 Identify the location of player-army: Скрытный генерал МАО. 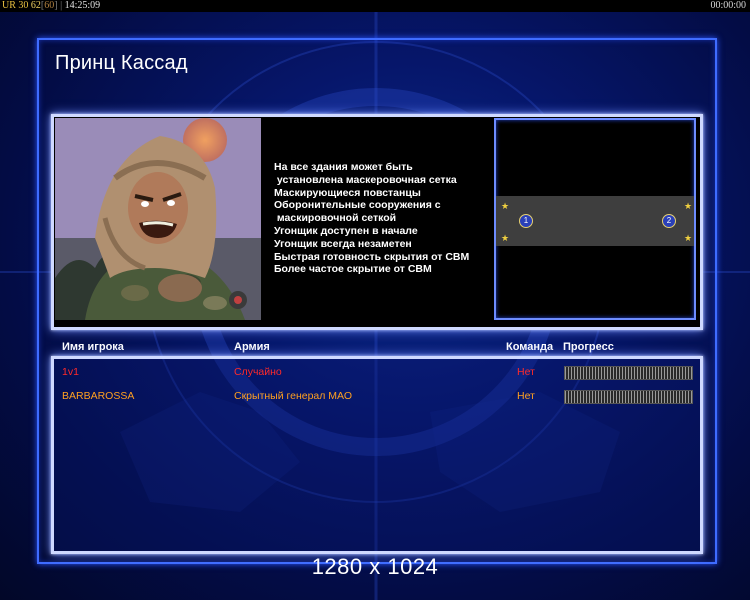
(293, 396).